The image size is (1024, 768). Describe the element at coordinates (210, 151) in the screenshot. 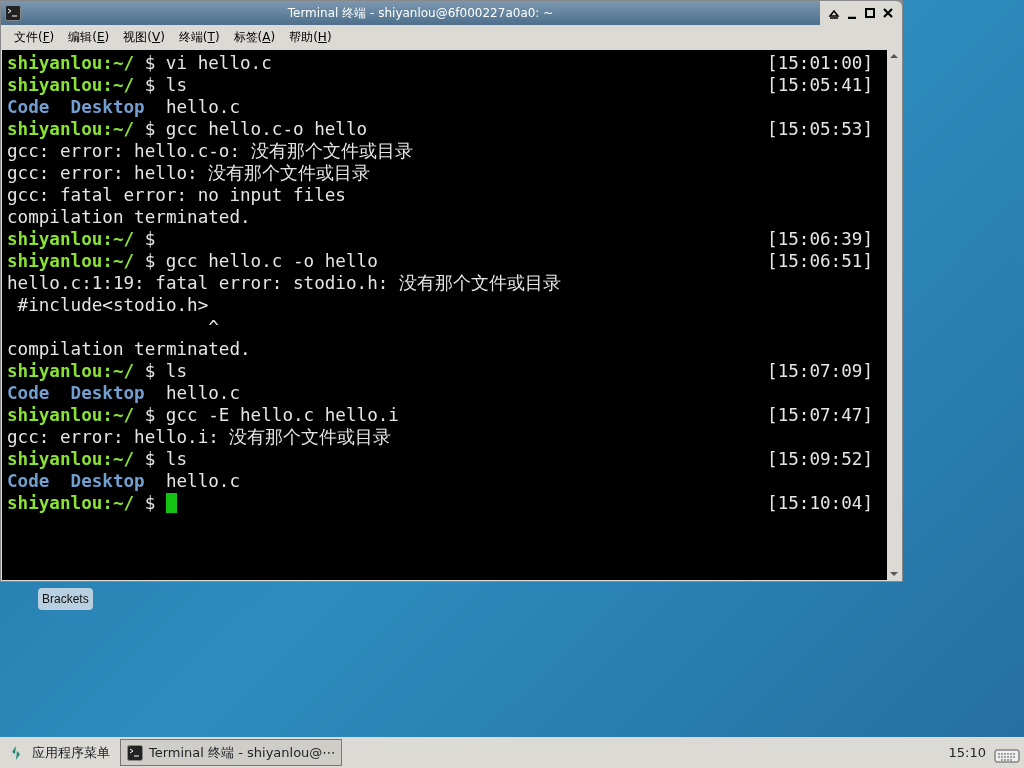

I see `output-text: gcc: error: hello.c-o: 没有那个文件或目录` at that location.